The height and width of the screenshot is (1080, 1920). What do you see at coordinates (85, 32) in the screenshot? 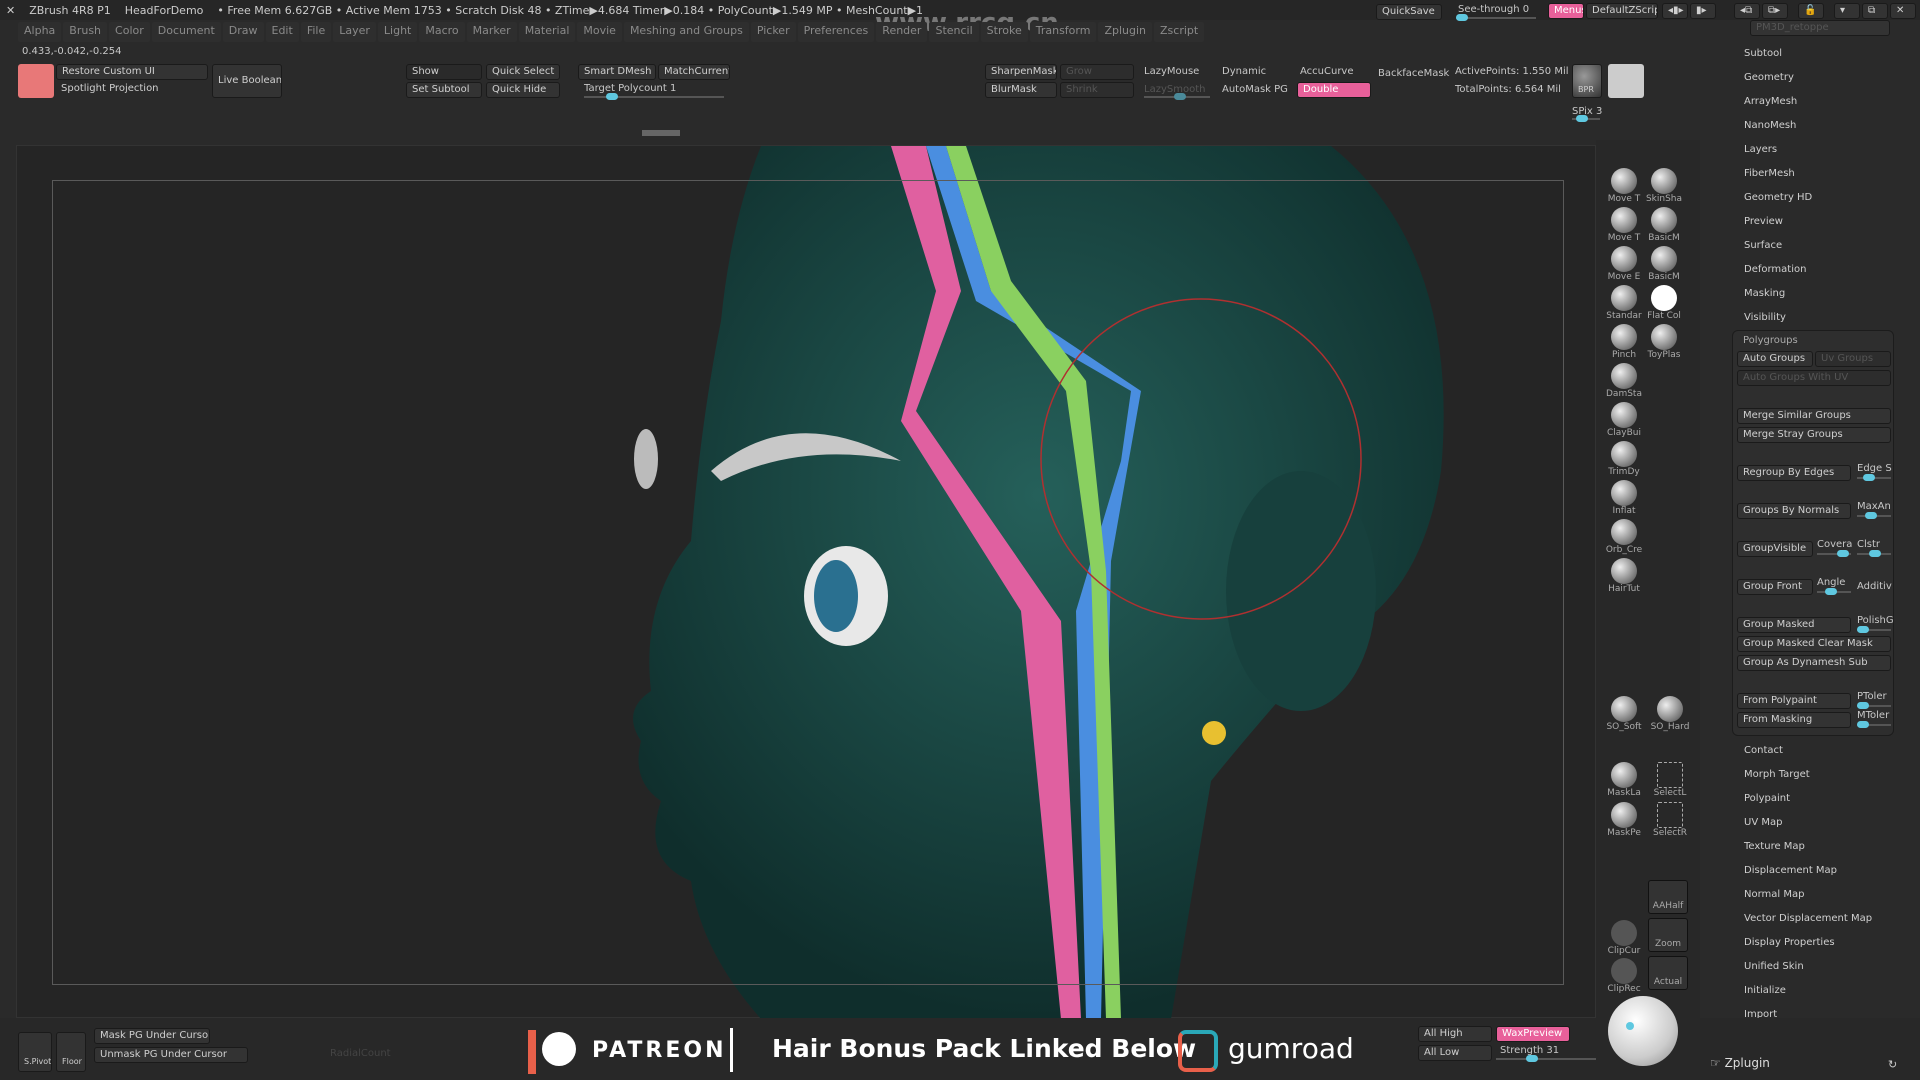
I see `menu-brush: Brush` at bounding box center [85, 32].